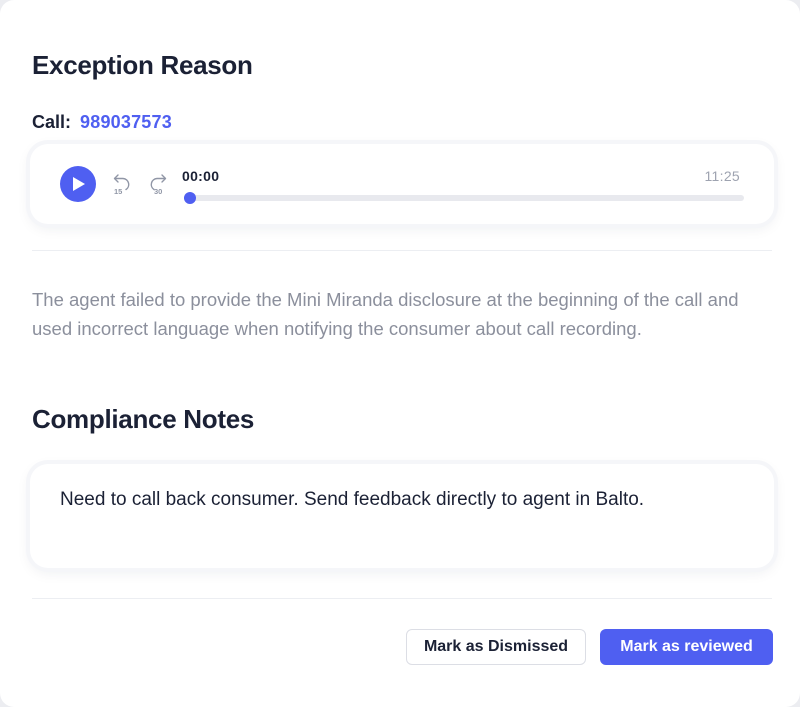 This screenshot has height=707, width=800. What do you see at coordinates (118, 191) in the screenshot?
I see `svg-text: 15` at bounding box center [118, 191].